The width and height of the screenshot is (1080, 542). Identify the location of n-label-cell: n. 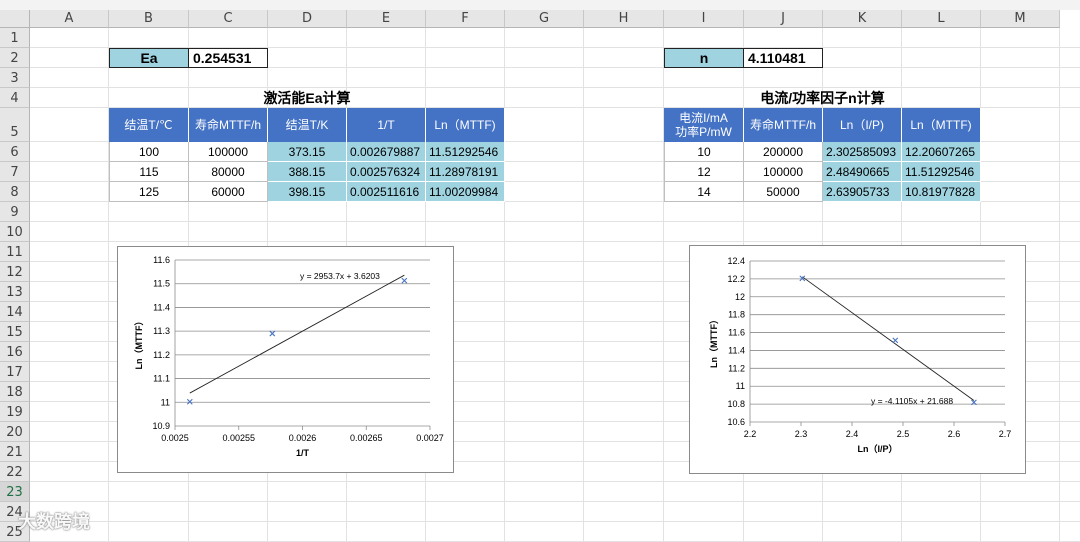
(704, 58).